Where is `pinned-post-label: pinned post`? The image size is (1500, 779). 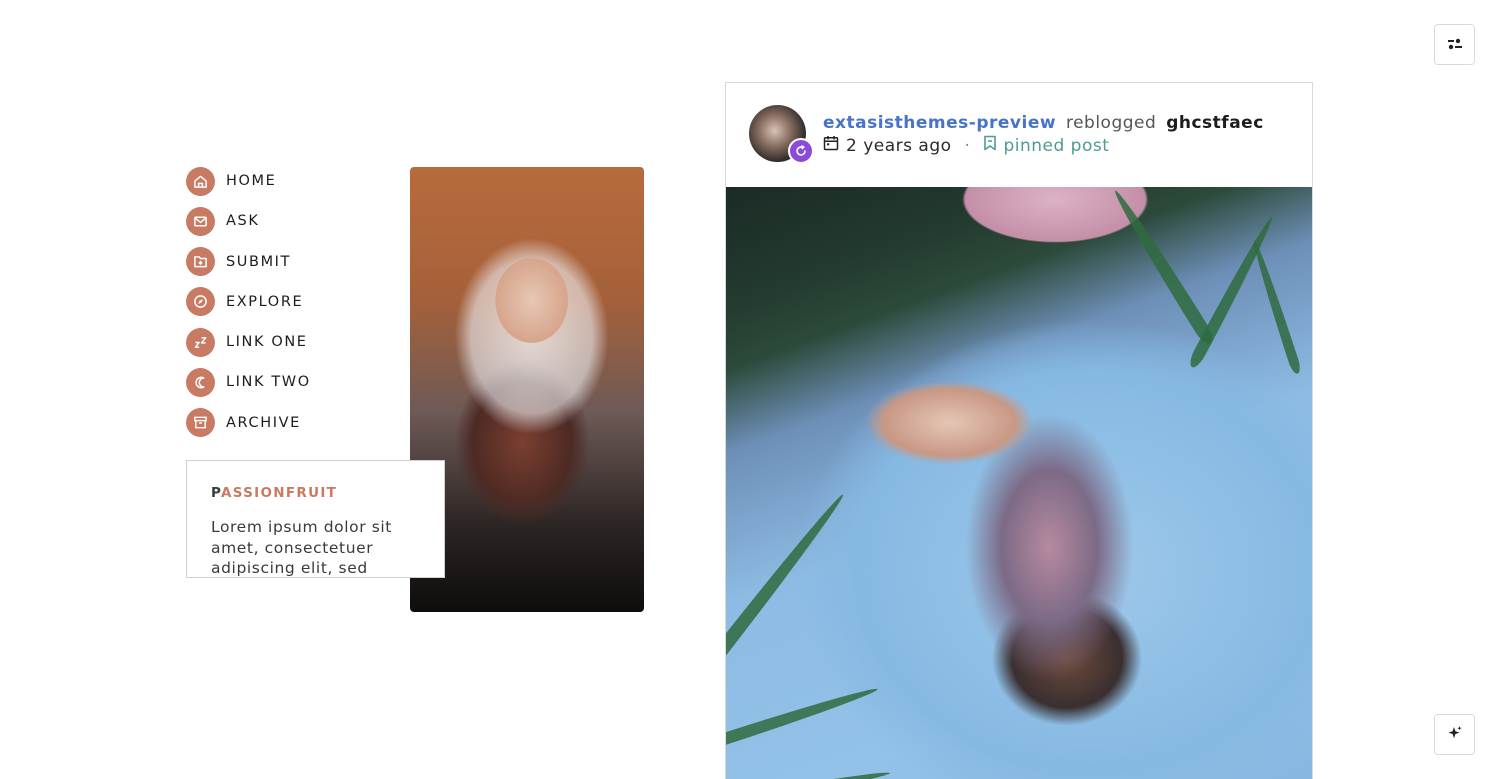 pinned-post-label: pinned post is located at coordinates (1056, 145).